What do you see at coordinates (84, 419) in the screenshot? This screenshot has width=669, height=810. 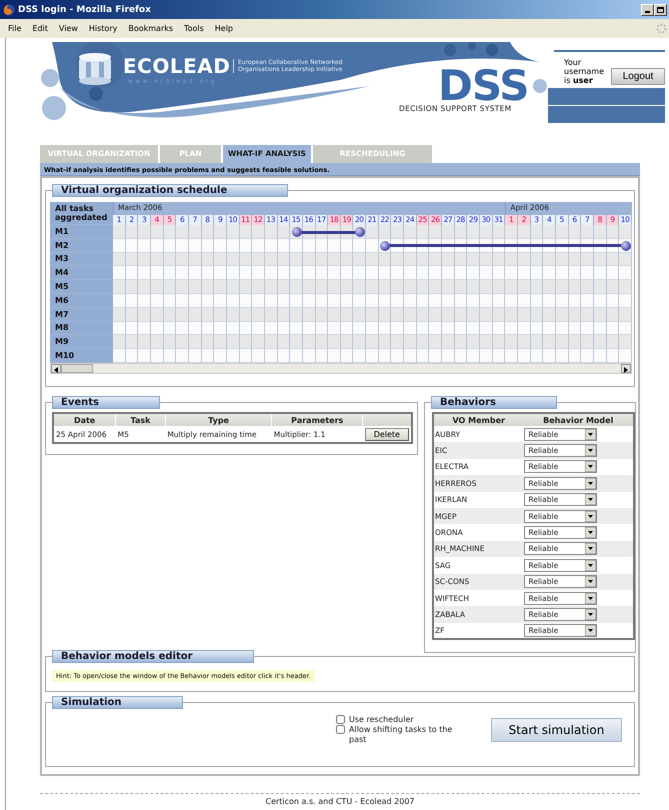 I see `column-header: Date` at bounding box center [84, 419].